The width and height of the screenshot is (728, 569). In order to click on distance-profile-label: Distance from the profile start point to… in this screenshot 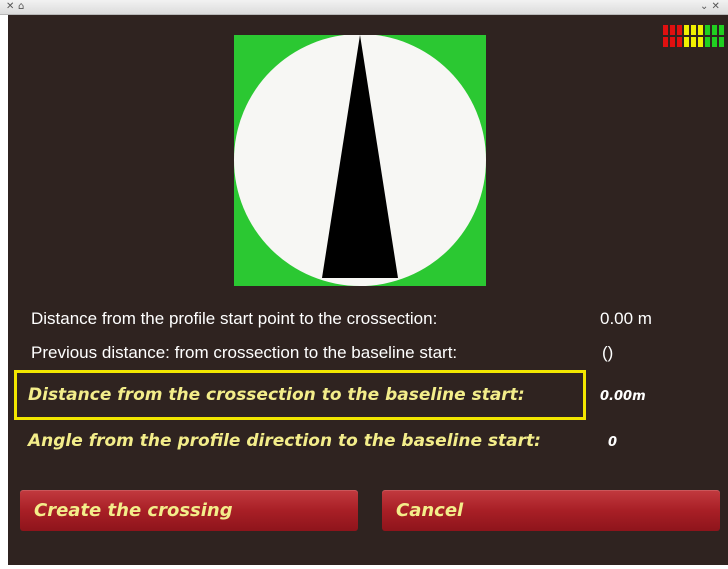, I will do `click(234, 318)`.